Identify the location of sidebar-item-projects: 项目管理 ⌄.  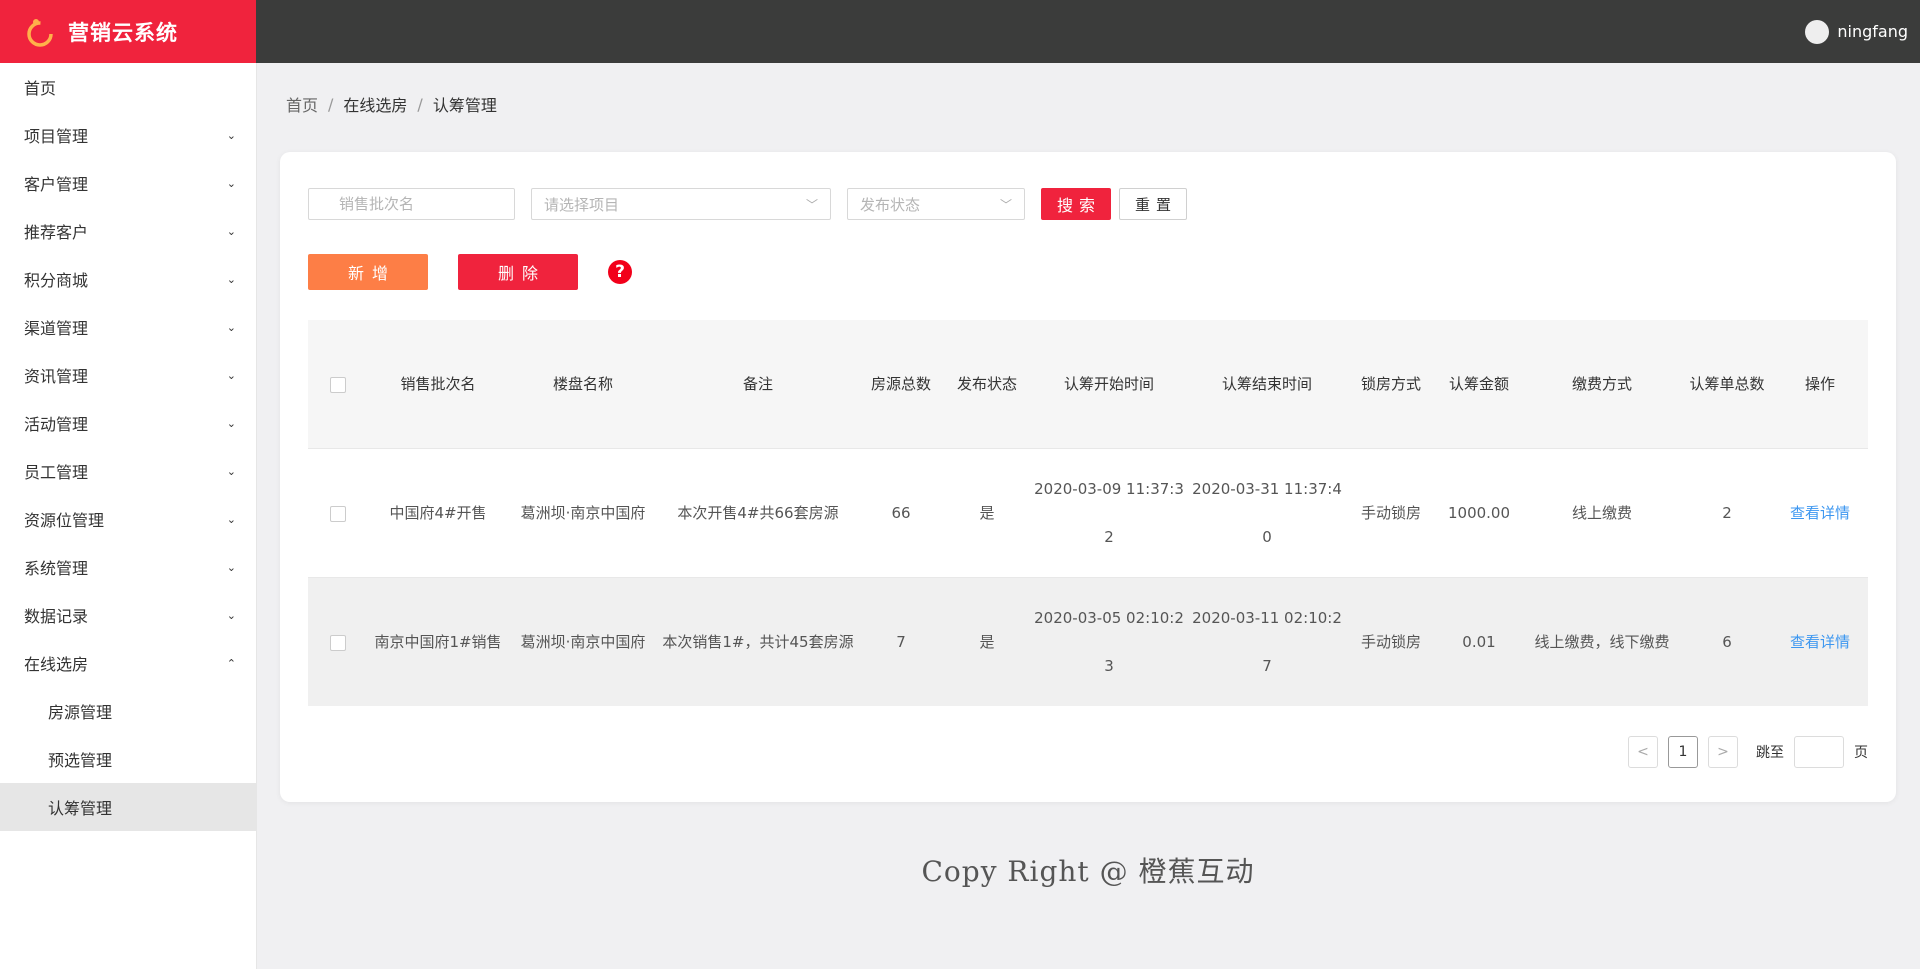
(128, 135).